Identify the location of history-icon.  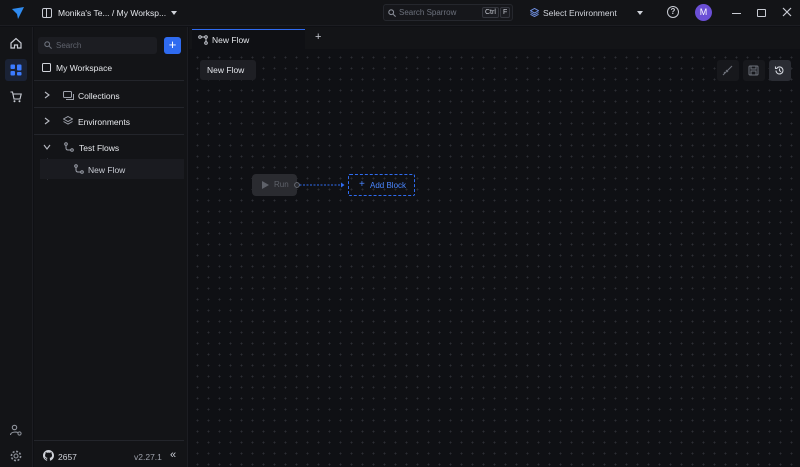
(779, 70).